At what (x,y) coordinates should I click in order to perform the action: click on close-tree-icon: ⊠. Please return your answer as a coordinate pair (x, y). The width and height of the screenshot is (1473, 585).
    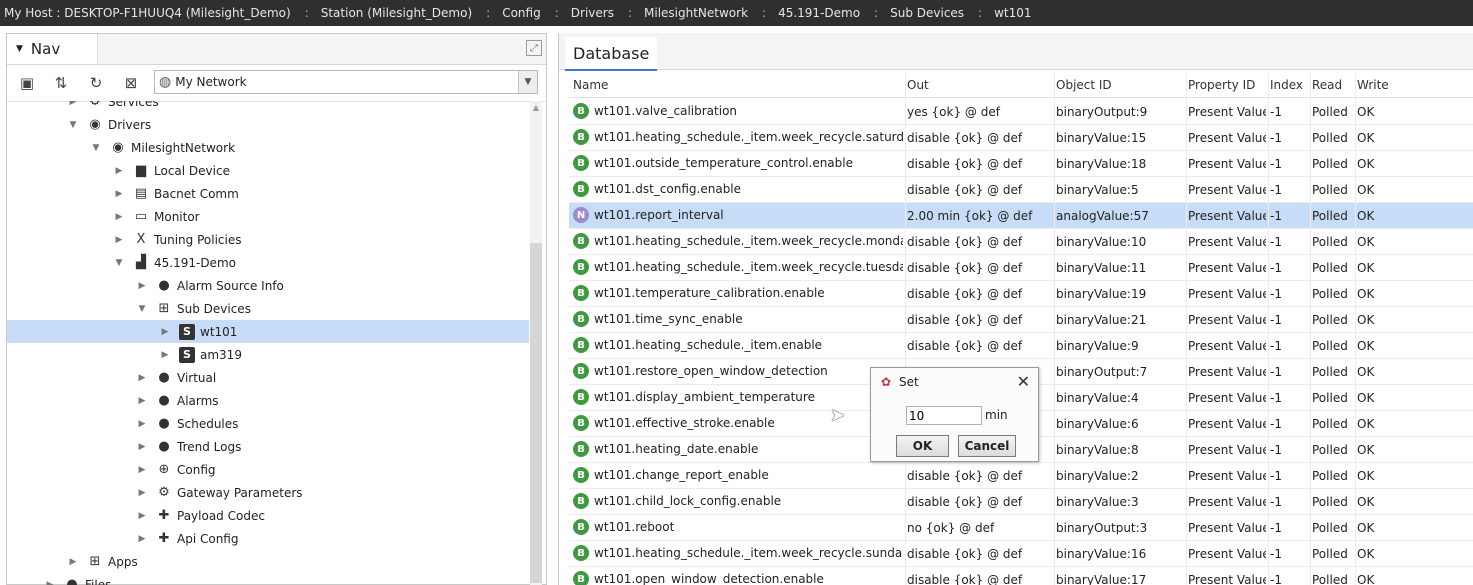
    Looking at the image, I should click on (131, 83).